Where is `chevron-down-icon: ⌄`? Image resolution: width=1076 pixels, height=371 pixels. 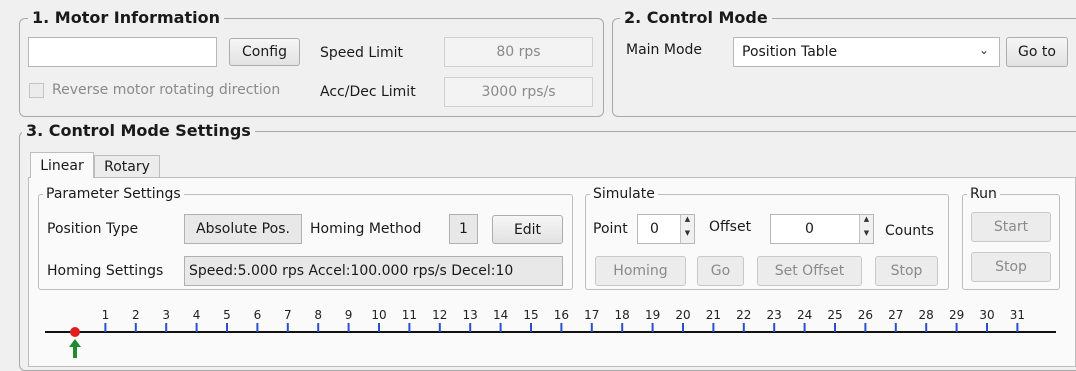 chevron-down-icon: ⌄ is located at coordinates (983, 50).